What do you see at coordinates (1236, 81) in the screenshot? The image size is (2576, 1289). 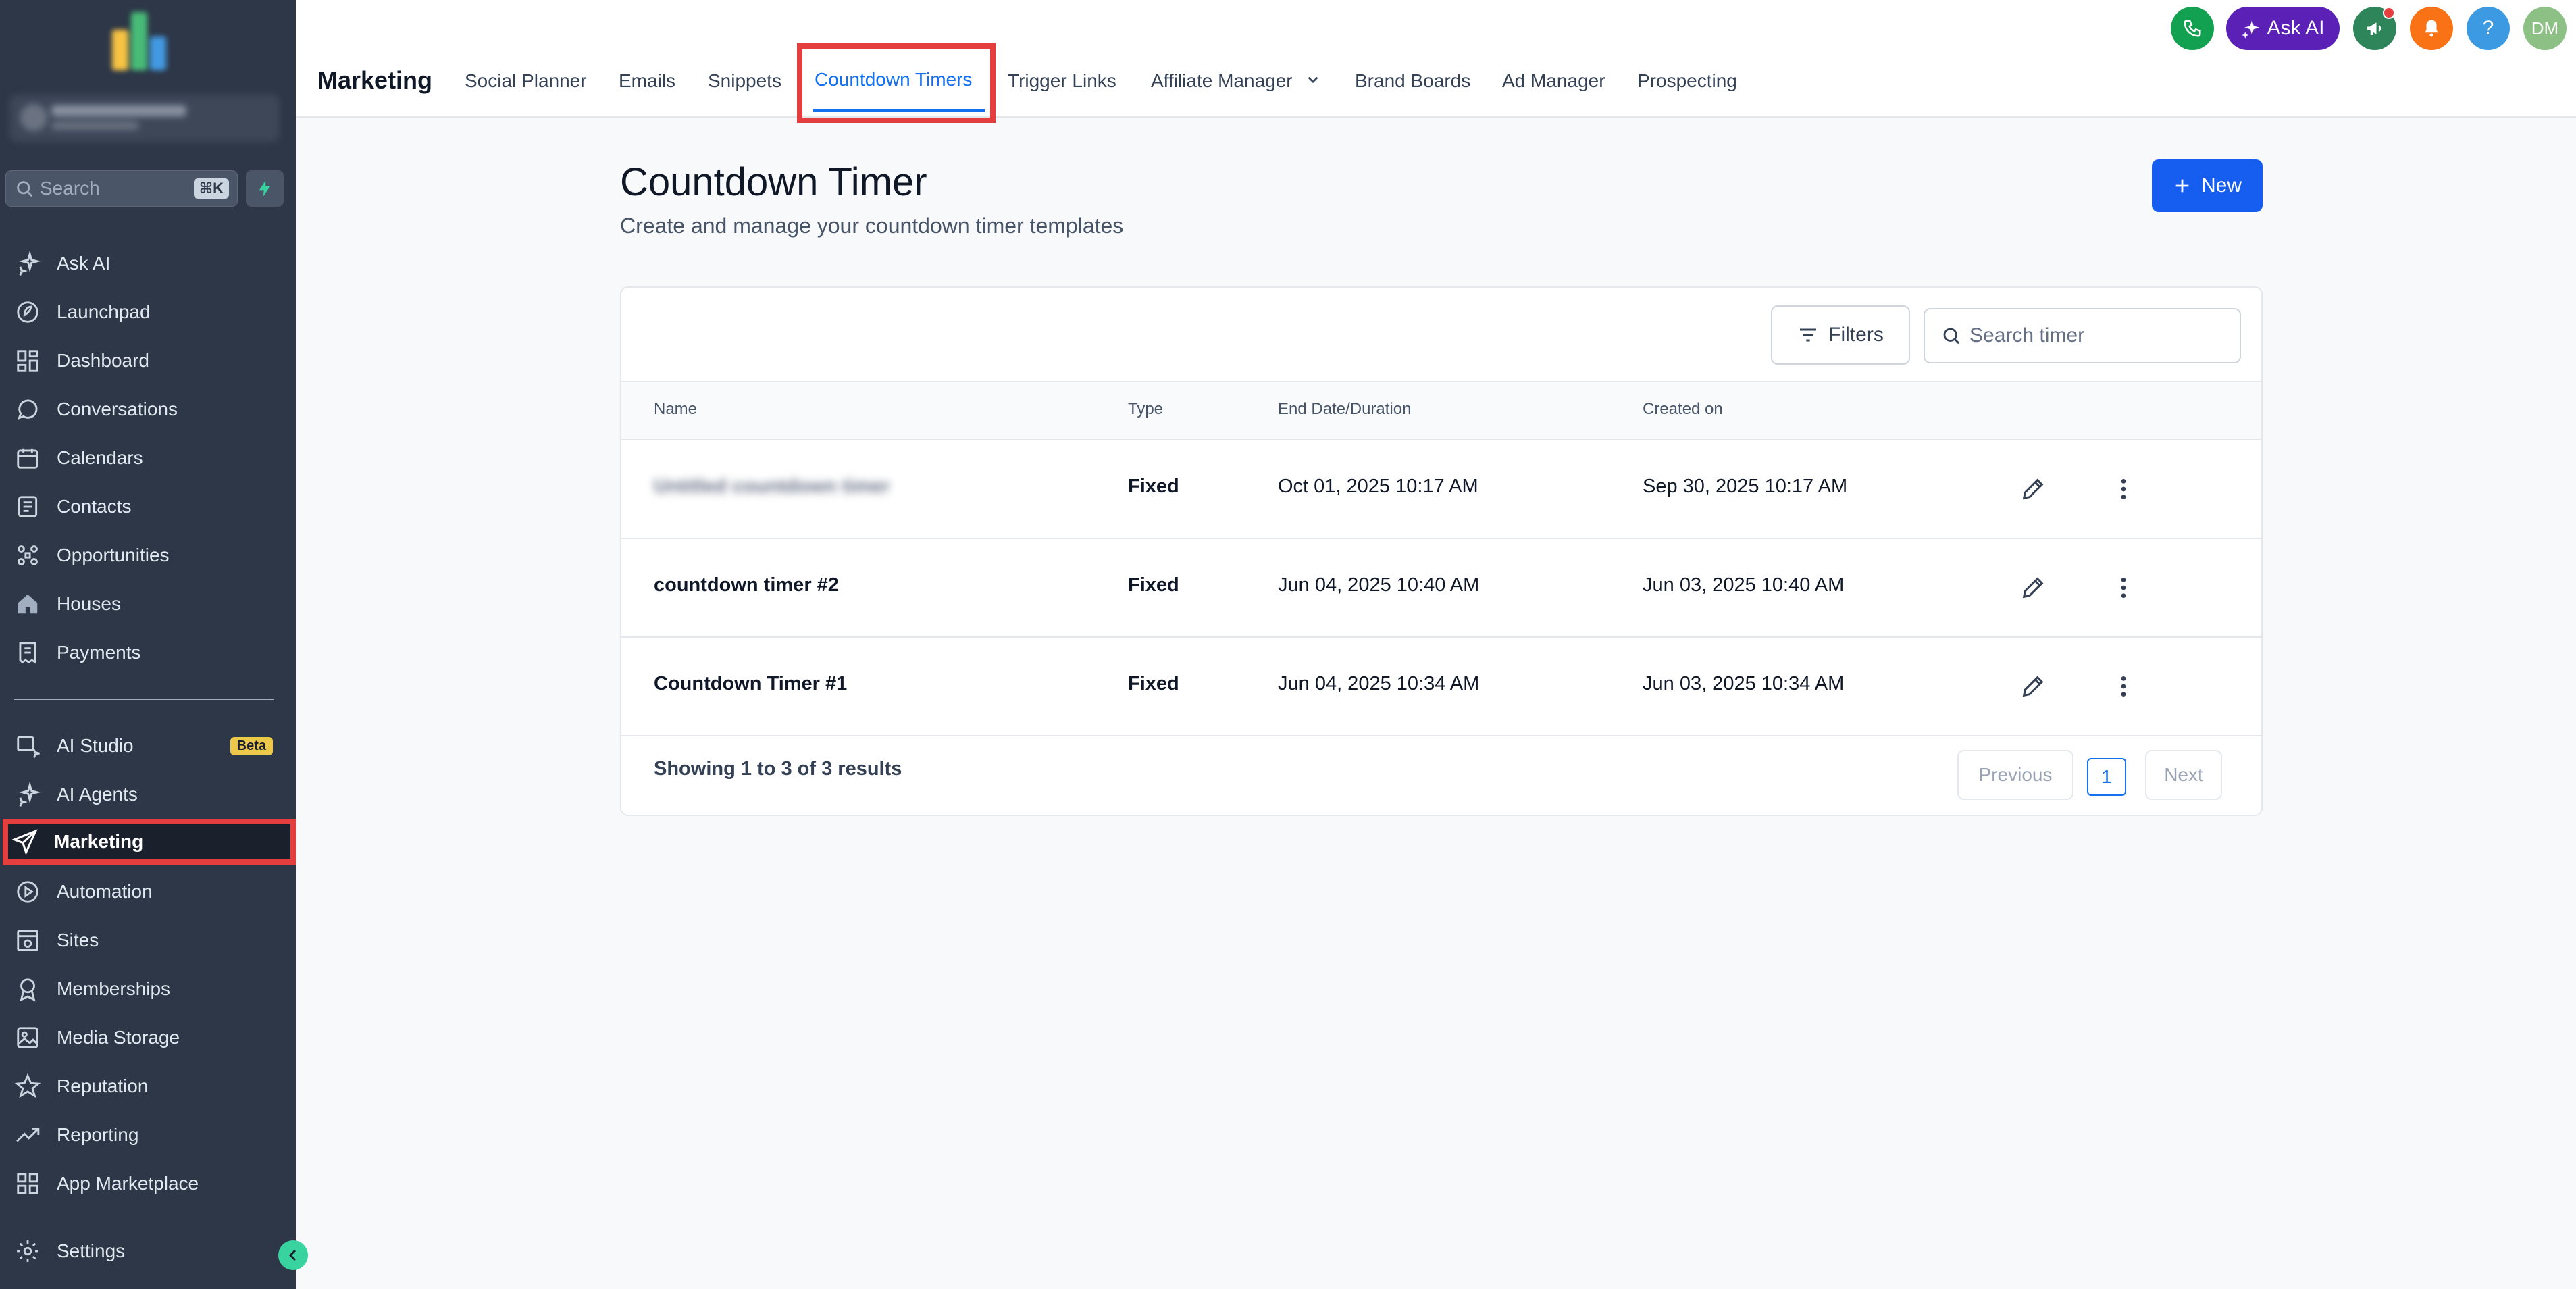 I see `tab-affiliate-manager: Affiliate Manager` at bounding box center [1236, 81].